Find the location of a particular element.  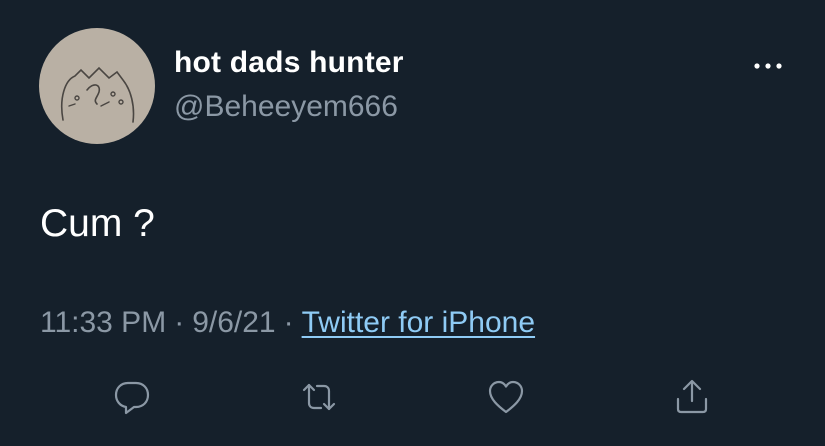

like-button is located at coordinates (506, 397).